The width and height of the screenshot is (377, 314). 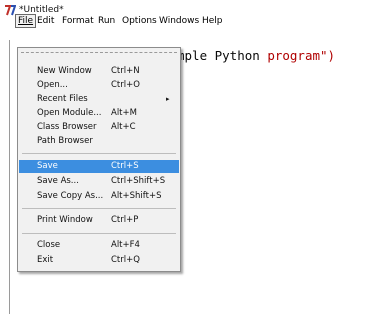 I want to click on menu-run: Run, so click(x=106, y=21).